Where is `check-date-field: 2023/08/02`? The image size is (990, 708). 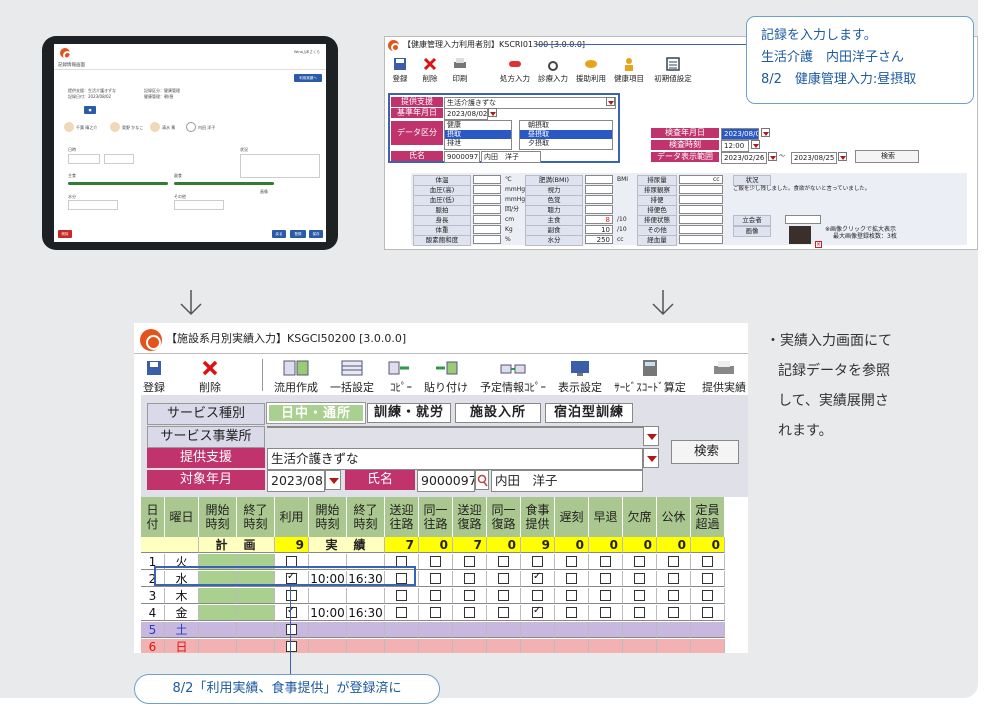
check-date-field: 2023/08/02 is located at coordinates (740, 134).